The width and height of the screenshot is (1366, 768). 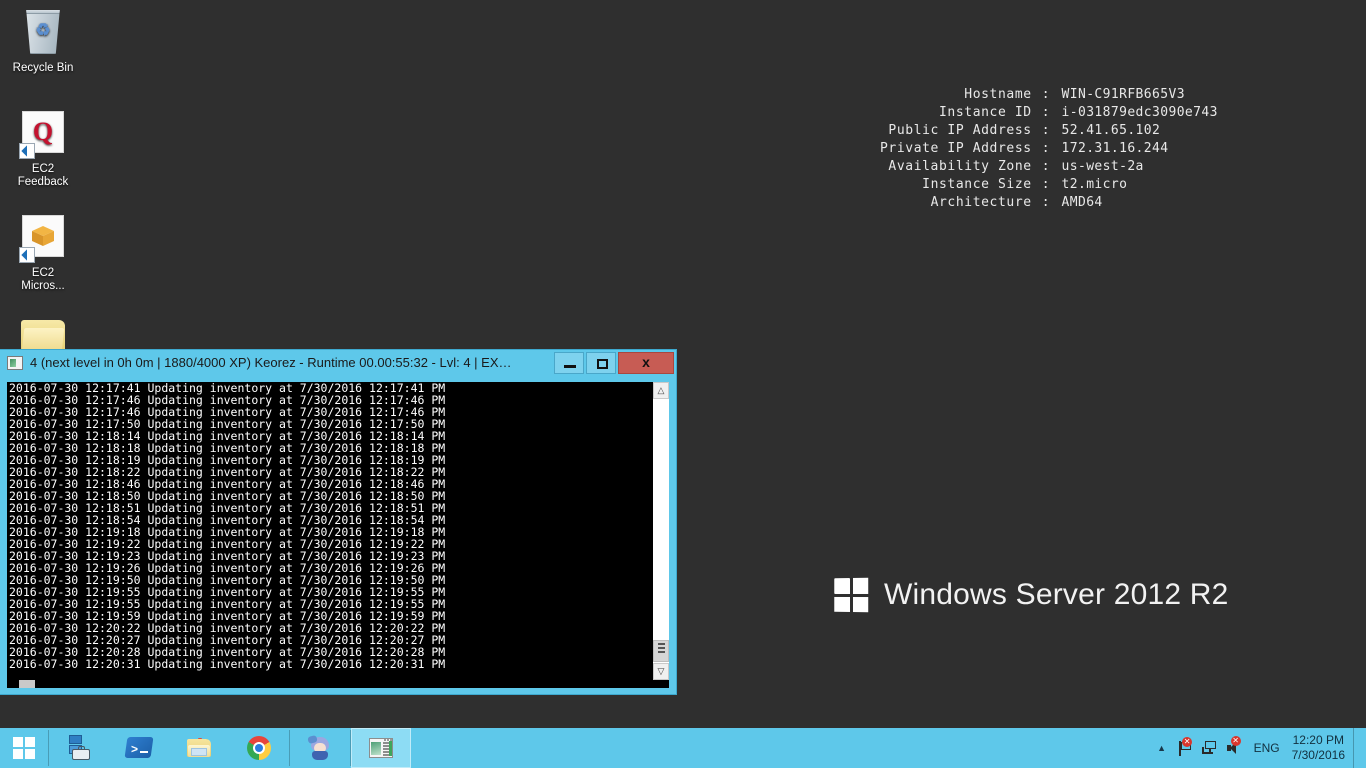 I want to click on instance-info-row: Instance Size : t2.micro, so click(x=1049, y=185).